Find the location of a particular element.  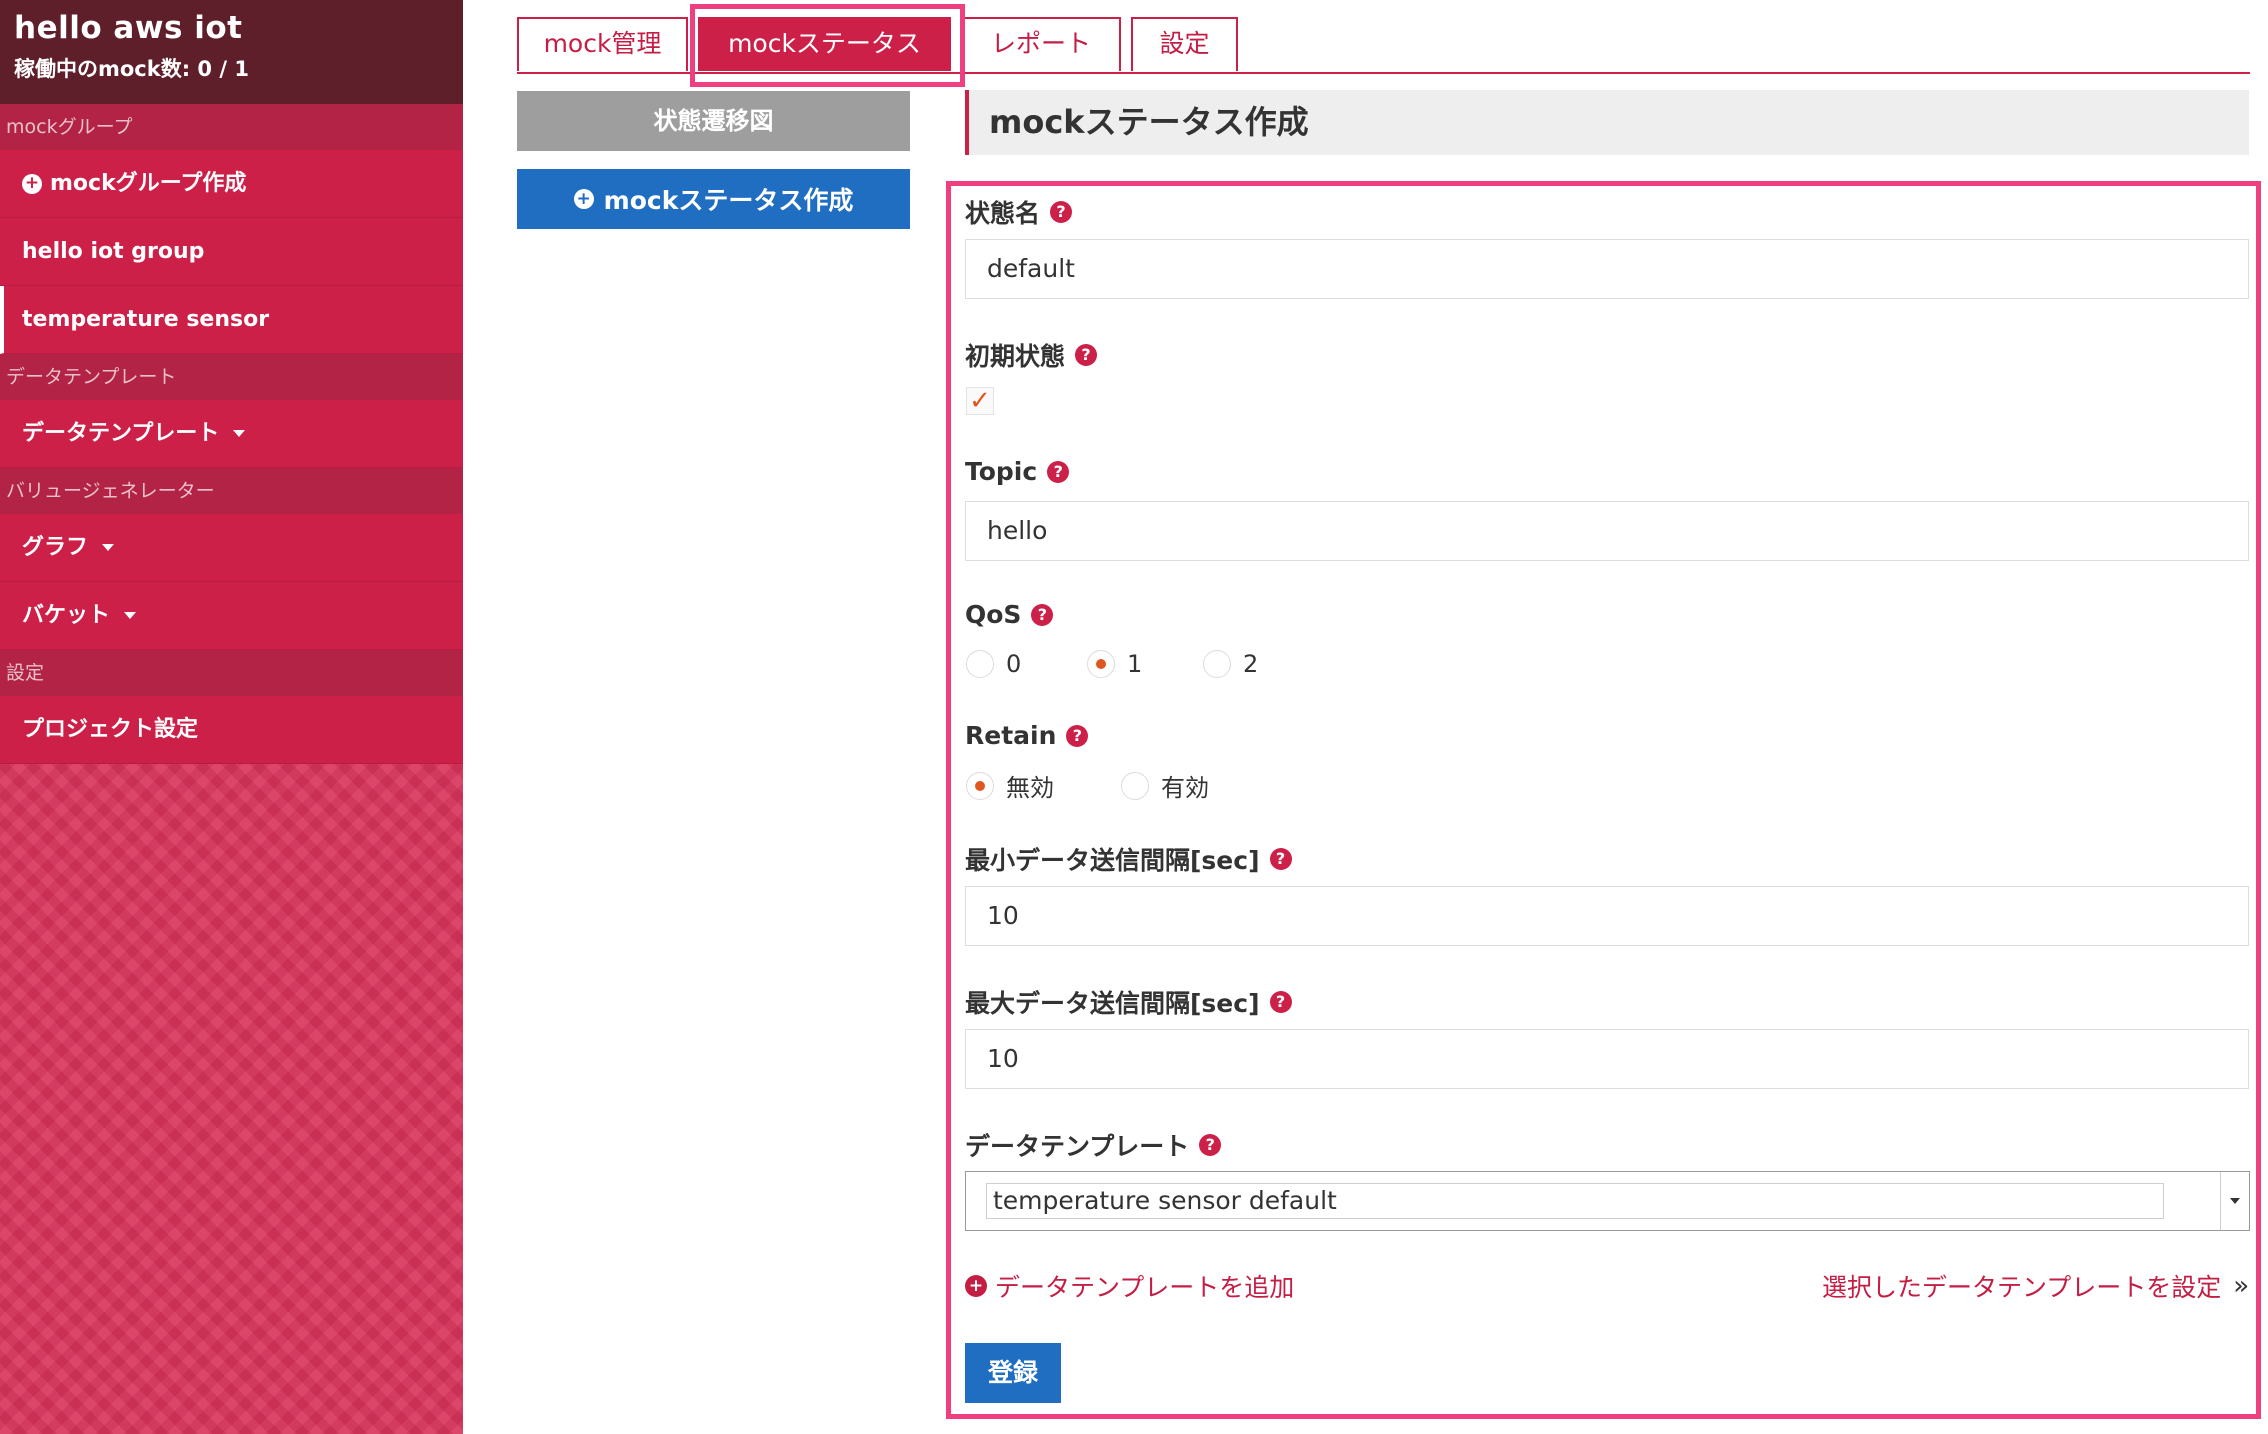

create-status-button: + mockステータス作成 is located at coordinates (713, 199).